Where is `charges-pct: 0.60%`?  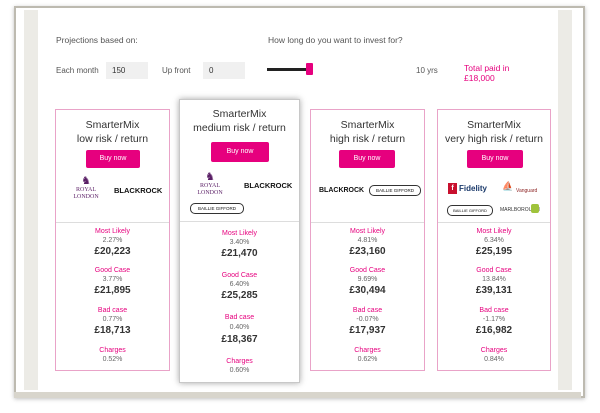 charges-pct: 0.60% is located at coordinates (239, 370).